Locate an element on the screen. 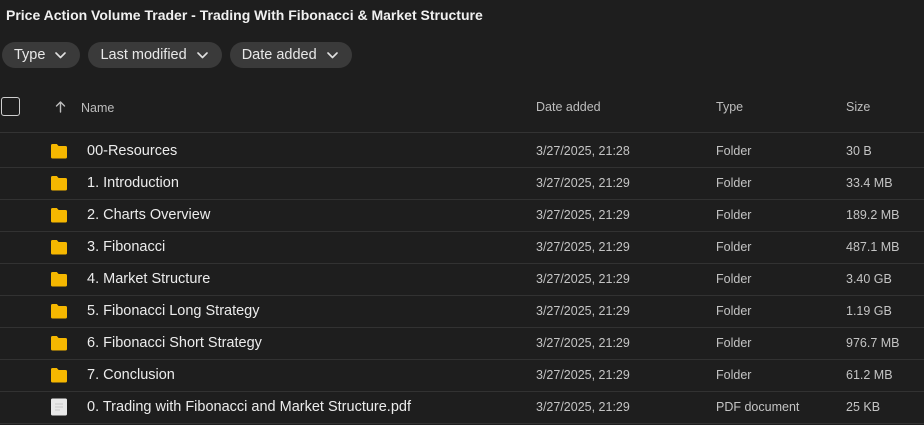 This screenshot has height=425, width=924. column-header-name: Name is located at coordinates (97, 108).